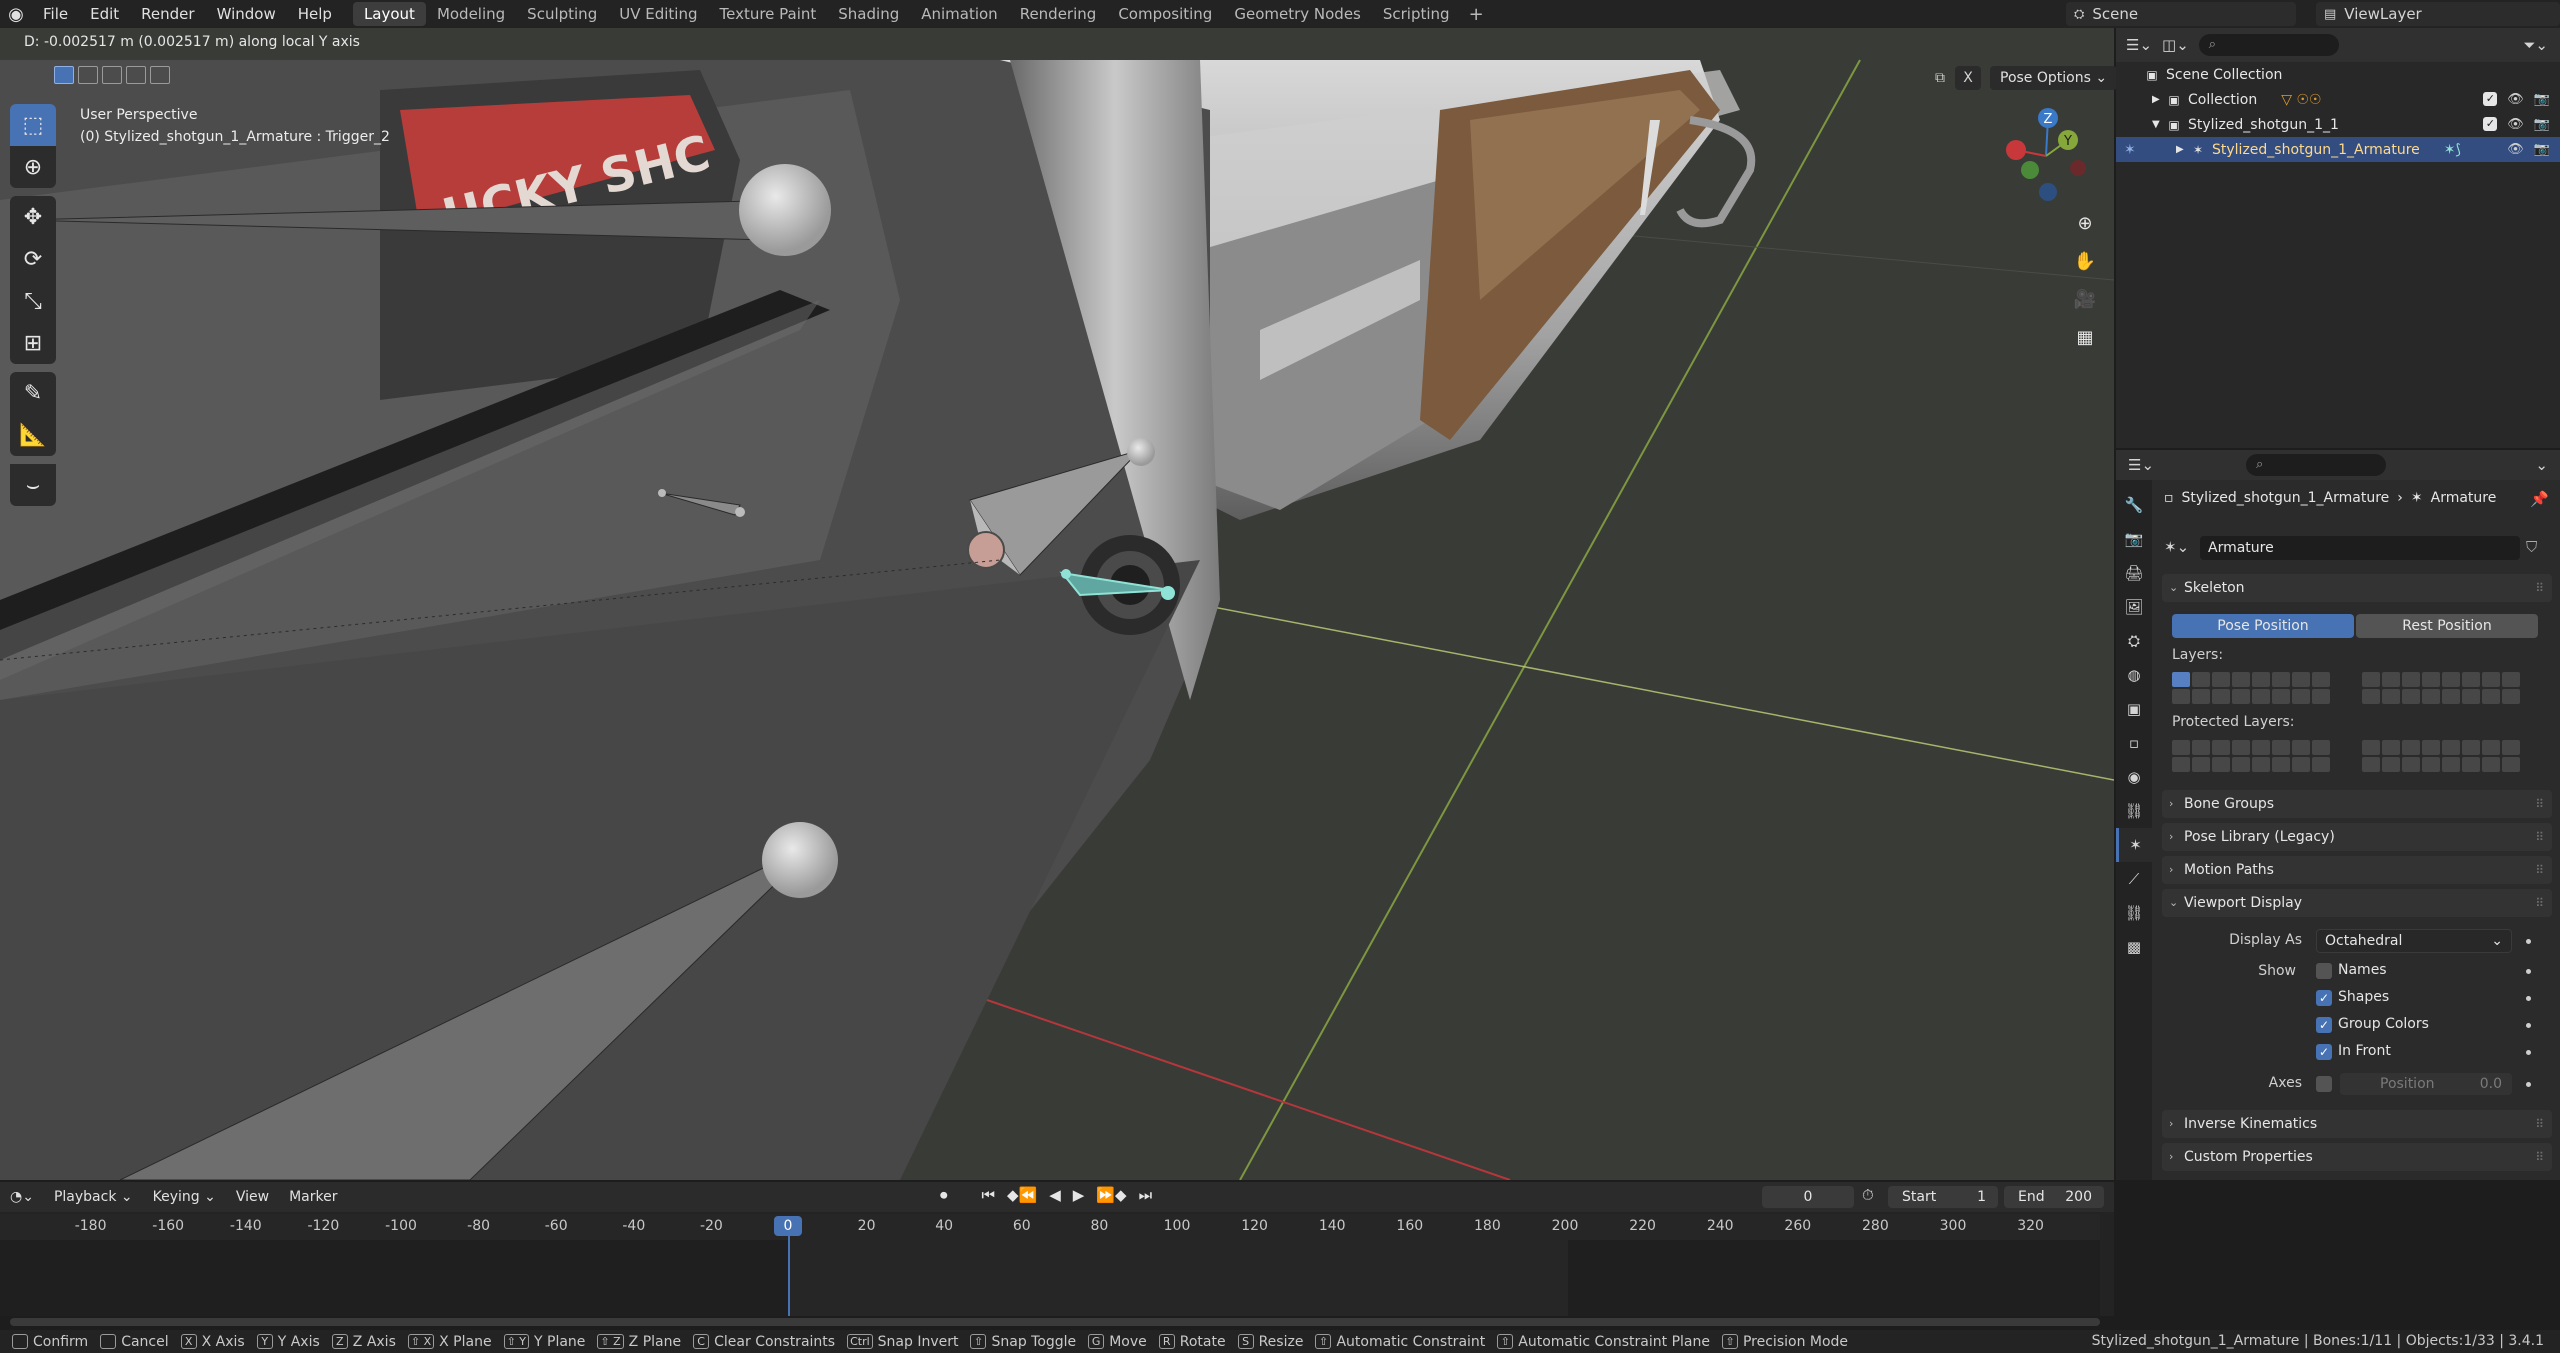 Image resolution: width=2560 pixels, height=1353 pixels. Describe the element at coordinates (789, 1276) in the screenshot. I see `playhead-line` at that location.